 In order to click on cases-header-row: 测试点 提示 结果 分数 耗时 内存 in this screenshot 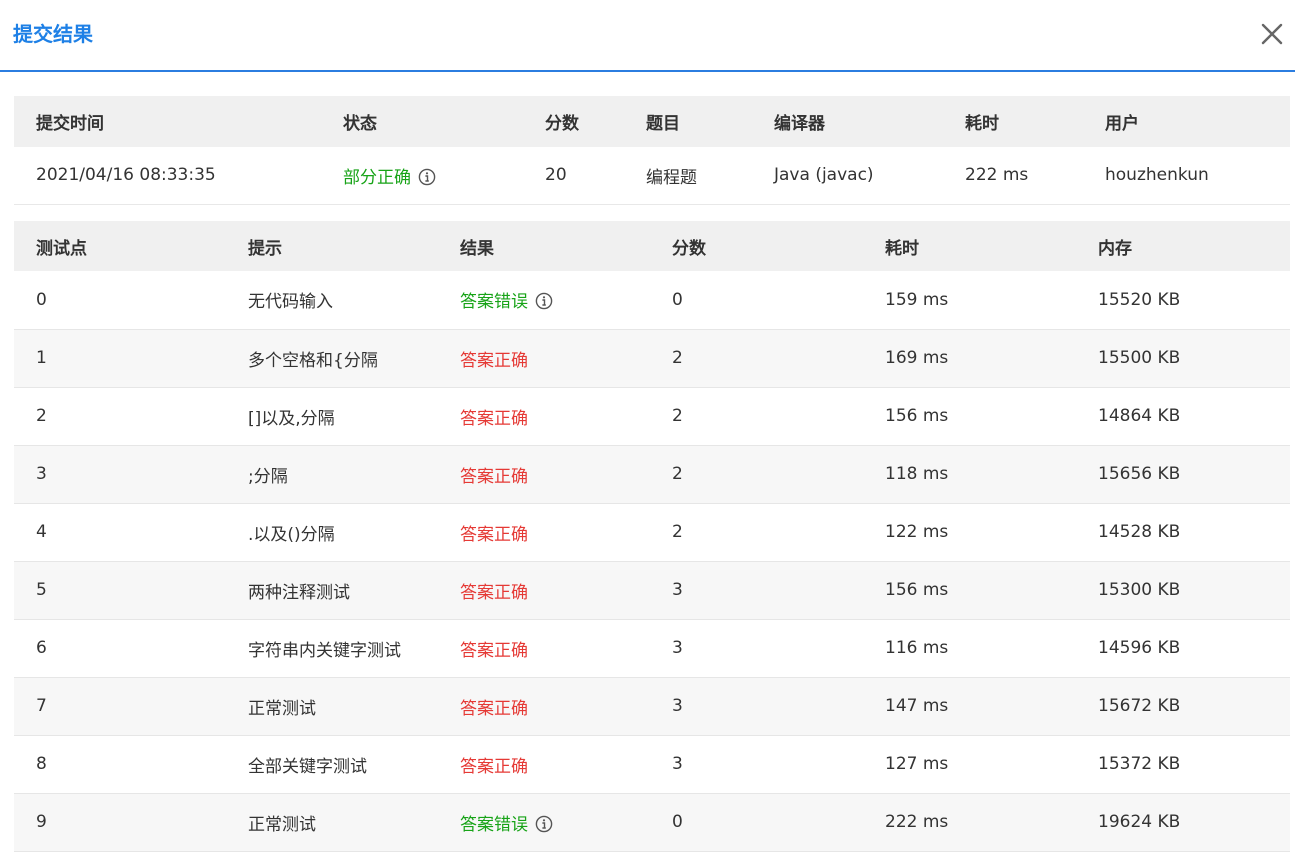, I will do `click(652, 246)`.